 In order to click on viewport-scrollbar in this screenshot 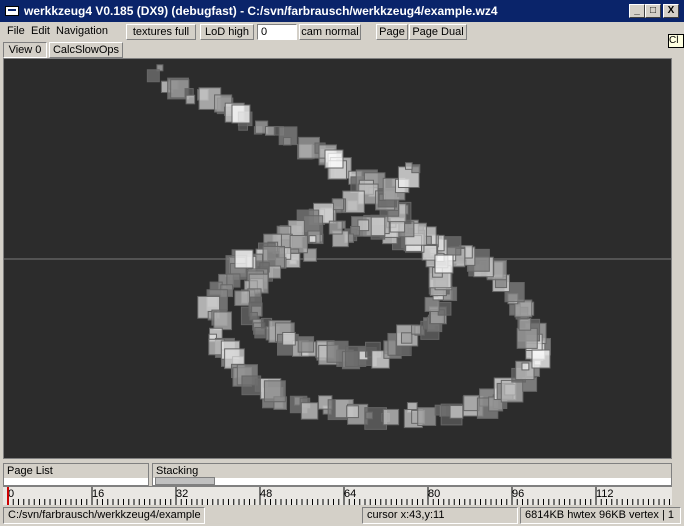, I will do `click(678, 258)`.